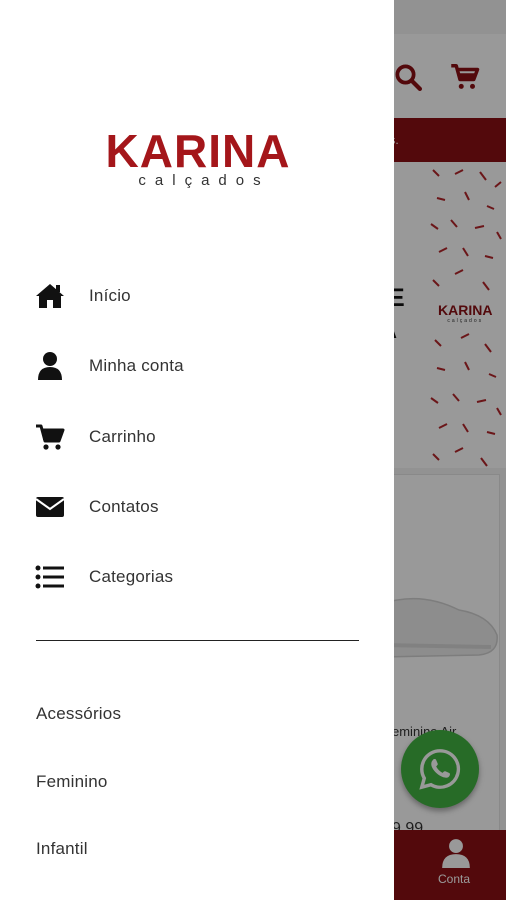 The width and height of the screenshot is (506, 900). What do you see at coordinates (62, 848) in the screenshot?
I see `category-label: Infantil` at bounding box center [62, 848].